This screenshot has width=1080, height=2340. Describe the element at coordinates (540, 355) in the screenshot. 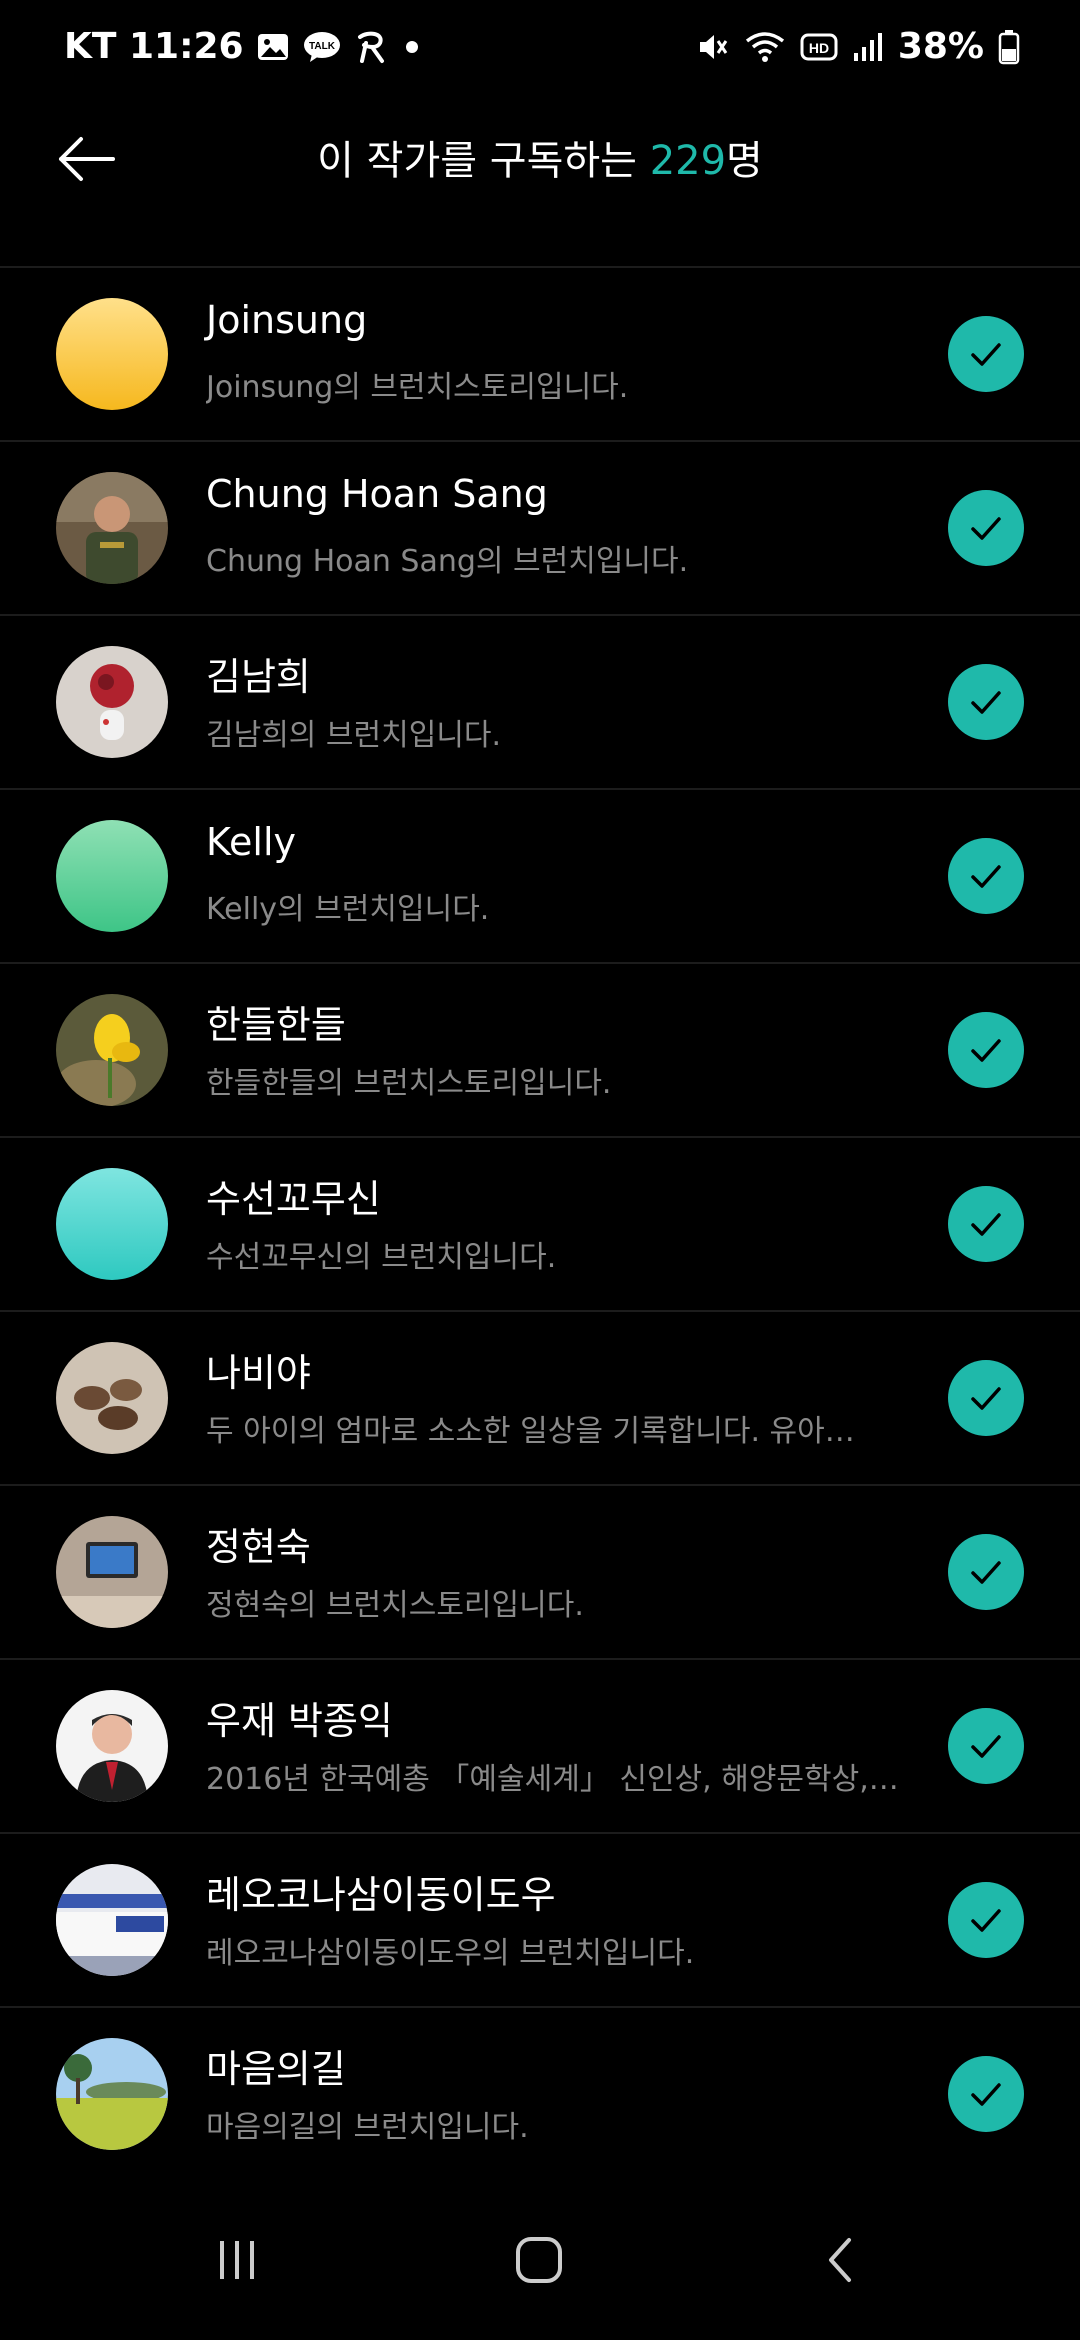

I see `list-item: Joinsung Joinsung의 브런치스토리입니다.` at that location.